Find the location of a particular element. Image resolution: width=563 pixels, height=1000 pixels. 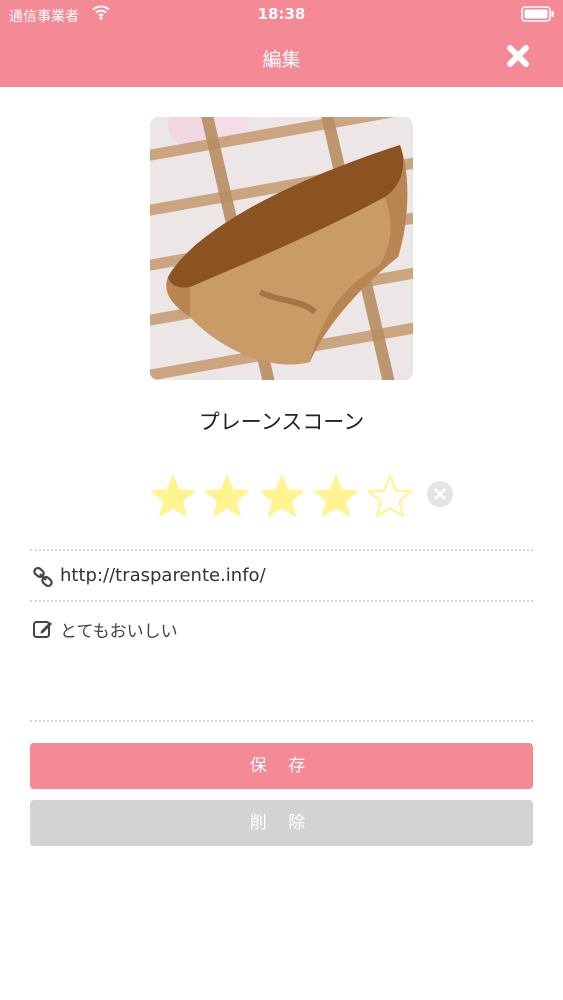

close-icon is located at coordinates (518, 56).